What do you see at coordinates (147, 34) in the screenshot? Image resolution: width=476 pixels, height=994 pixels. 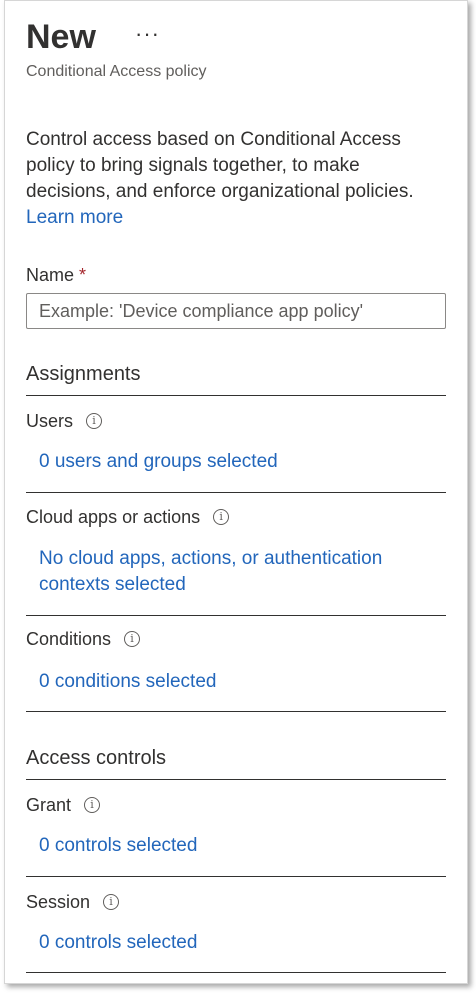 I see `ellipsis-icon: ···` at bounding box center [147, 34].